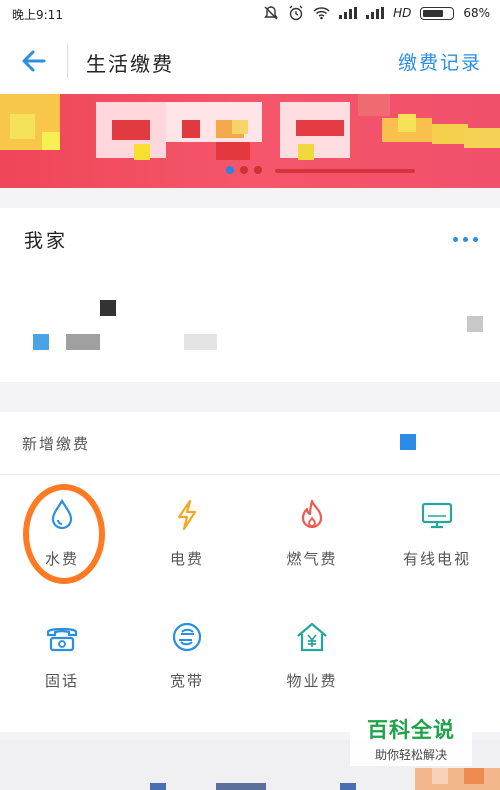 This screenshot has height=790, width=500. I want to click on header-divider, so click(67, 61).